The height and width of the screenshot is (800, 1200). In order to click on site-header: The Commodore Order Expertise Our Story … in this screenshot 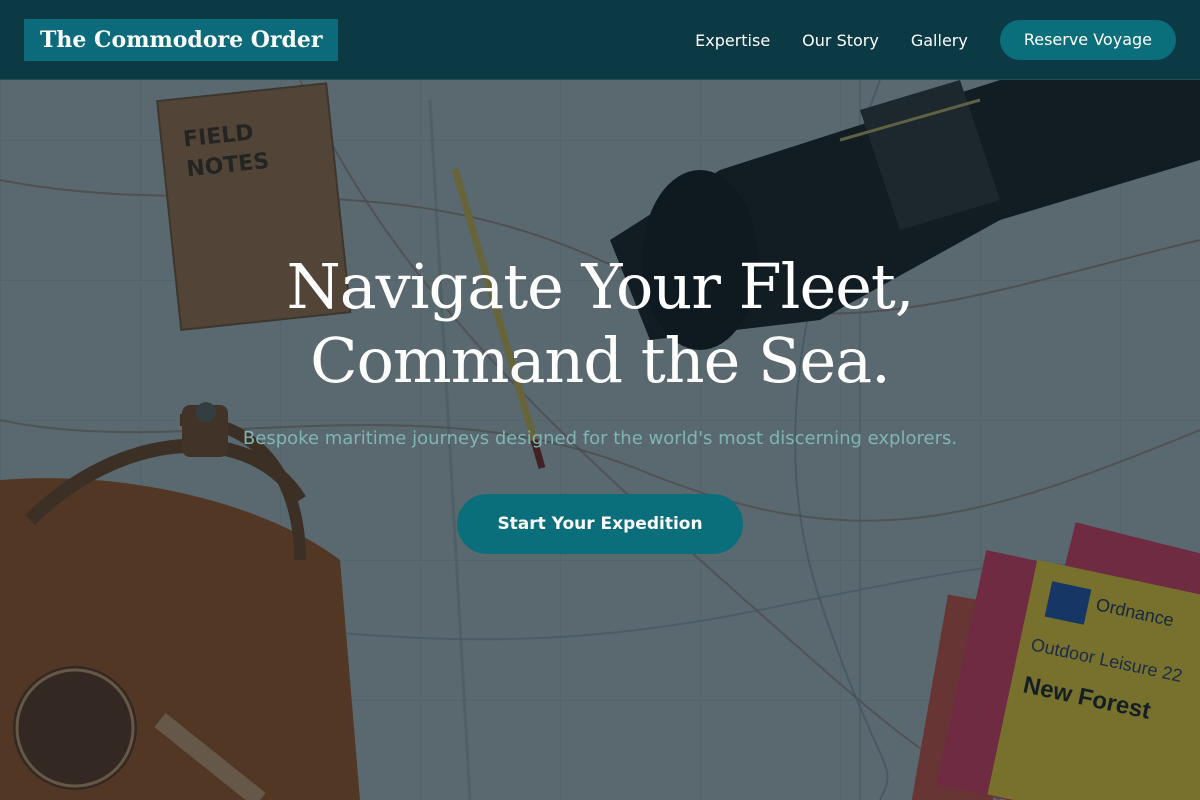, I will do `click(600, 40)`.